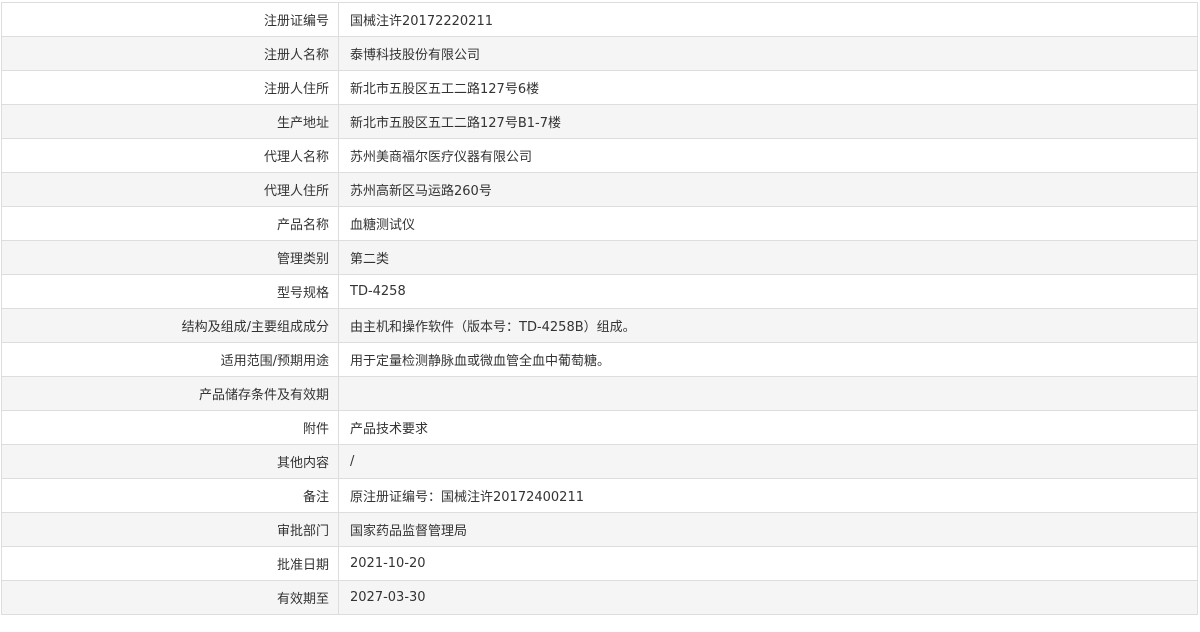  What do you see at coordinates (768, 461) in the screenshot?
I see `field-value: /` at bounding box center [768, 461].